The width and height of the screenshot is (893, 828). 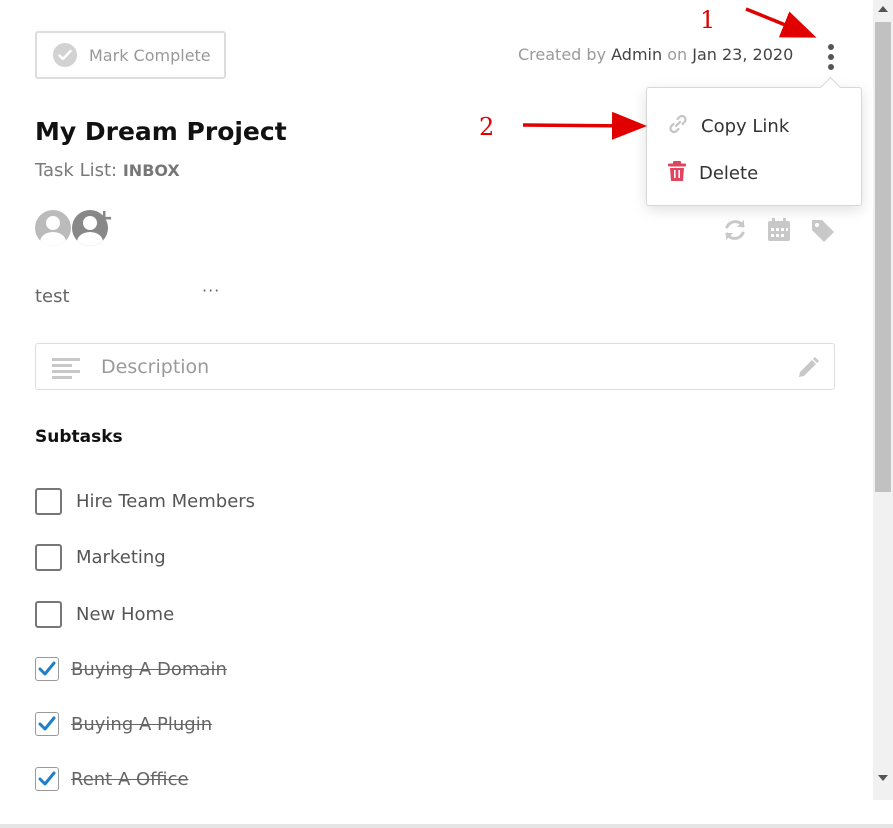 What do you see at coordinates (79, 437) in the screenshot?
I see `subtasks-heading: Subtasks` at bounding box center [79, 437].